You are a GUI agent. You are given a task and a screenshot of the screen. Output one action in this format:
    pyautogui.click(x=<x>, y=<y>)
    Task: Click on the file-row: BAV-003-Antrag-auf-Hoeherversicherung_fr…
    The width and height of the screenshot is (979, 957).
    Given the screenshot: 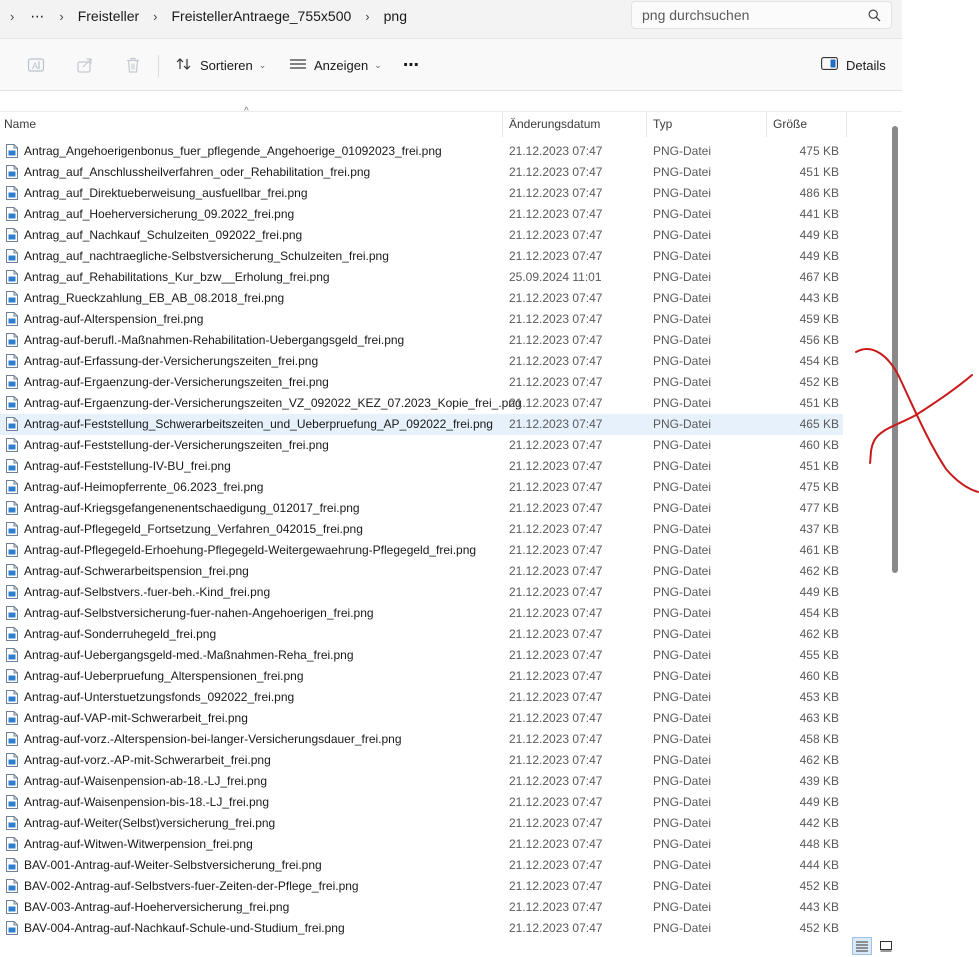 What is the action you would take?
    pyautogui.click(x=421, y=907)
    